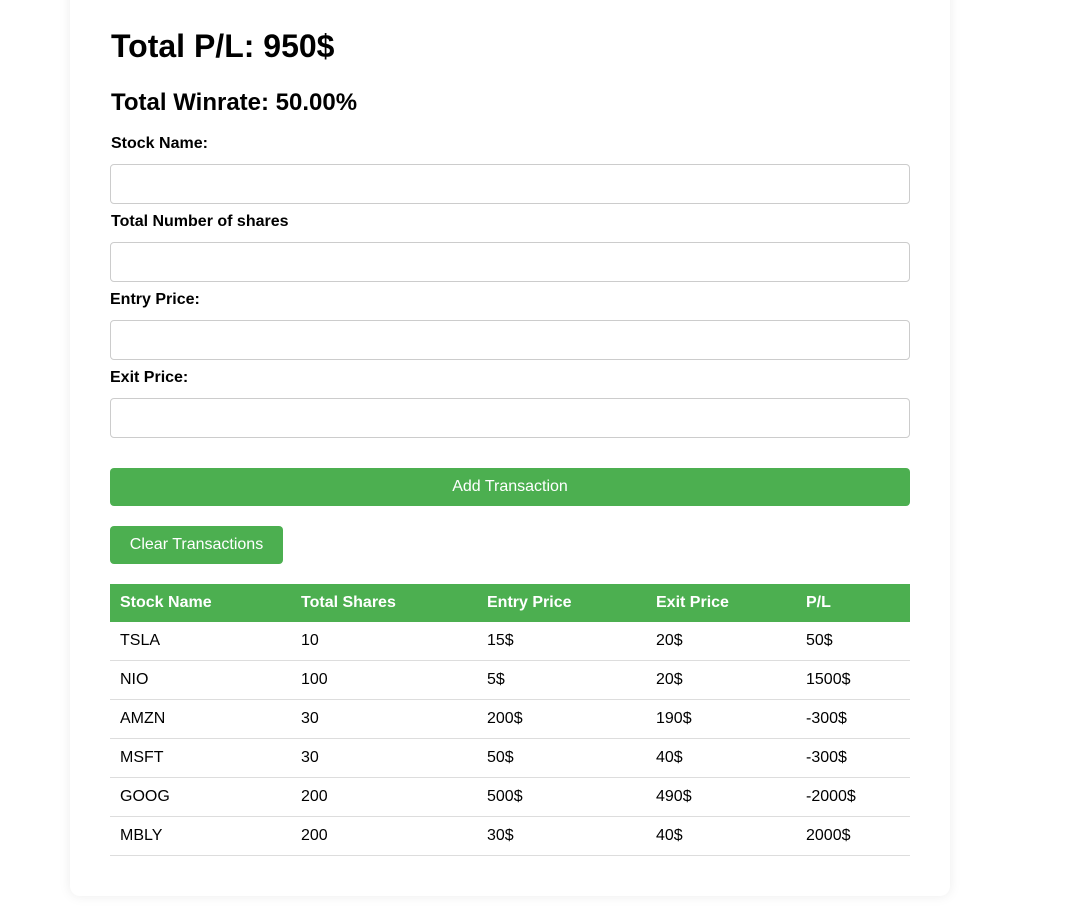 This screenshot has height=906, width=1071. What do you see at coordinates (561, 603) in the screenshot?
I see `header-entry-price: Entry Price` at bounding box center [561, 603].